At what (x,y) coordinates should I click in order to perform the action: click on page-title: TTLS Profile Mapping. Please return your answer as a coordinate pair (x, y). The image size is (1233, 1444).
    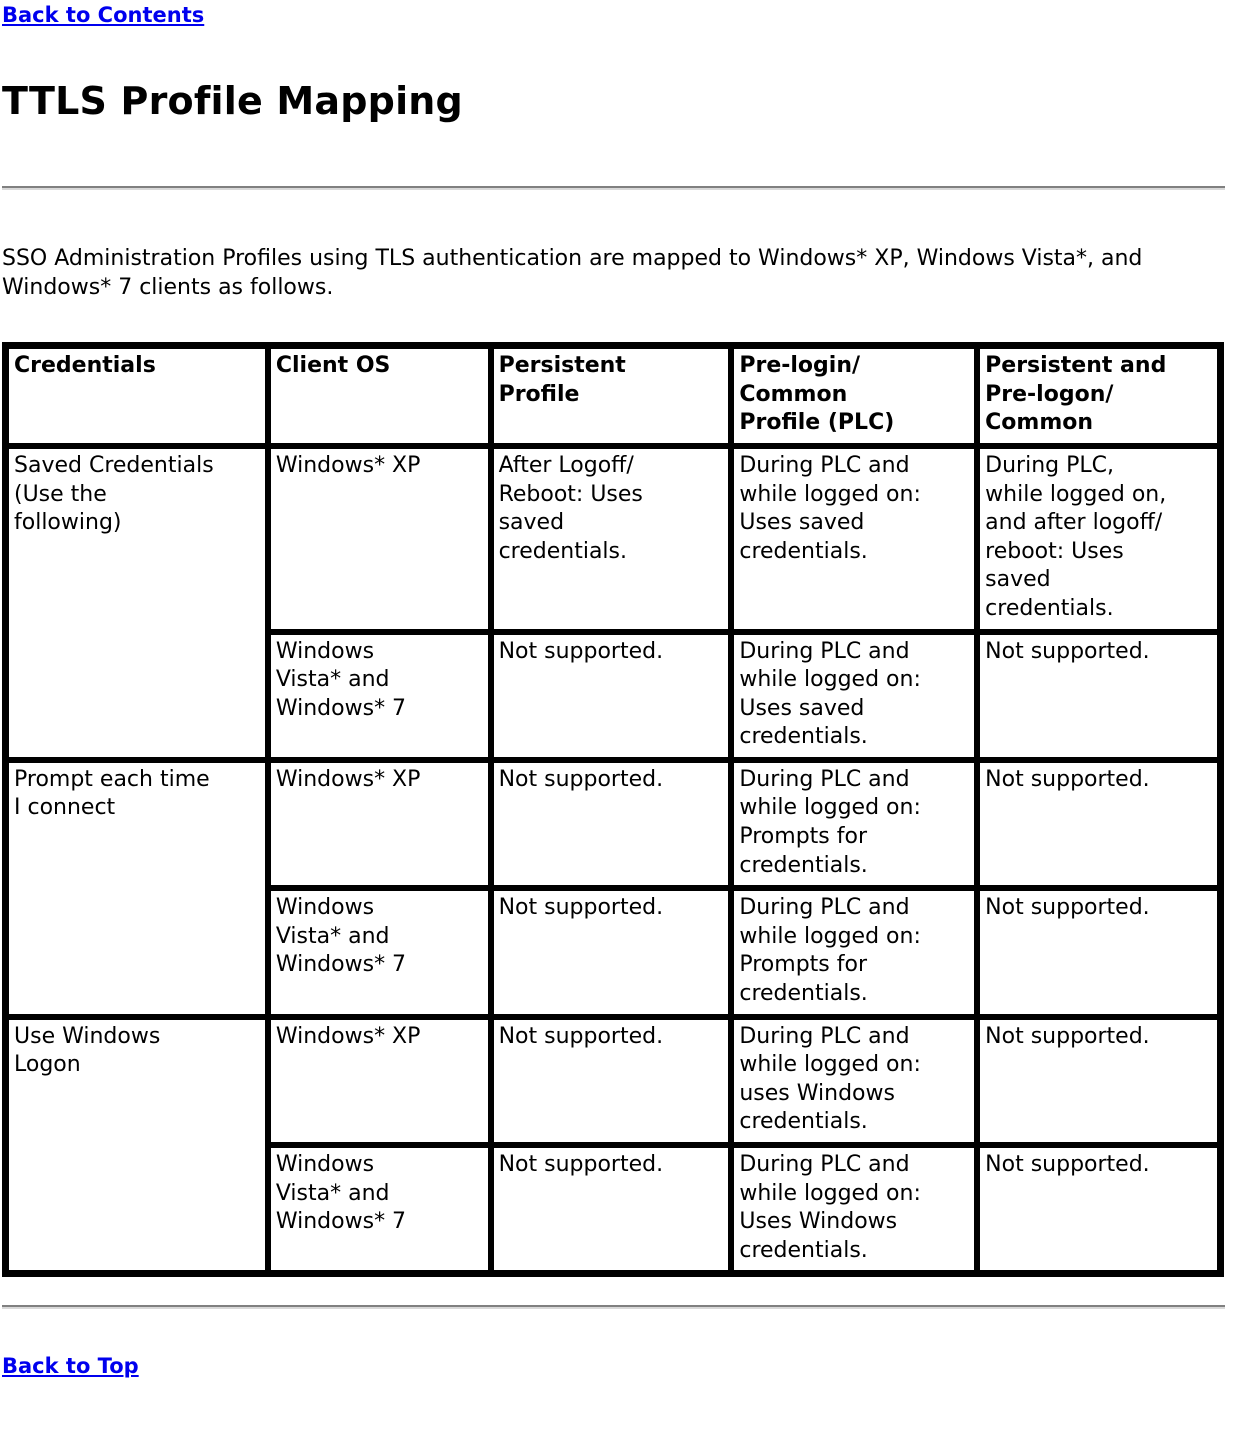
    Looking at the image, I should click on (232, 101).